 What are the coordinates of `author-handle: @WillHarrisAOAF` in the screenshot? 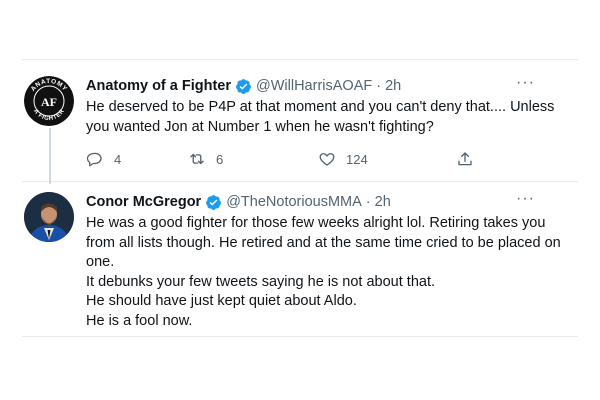 It's located at (314, 86).